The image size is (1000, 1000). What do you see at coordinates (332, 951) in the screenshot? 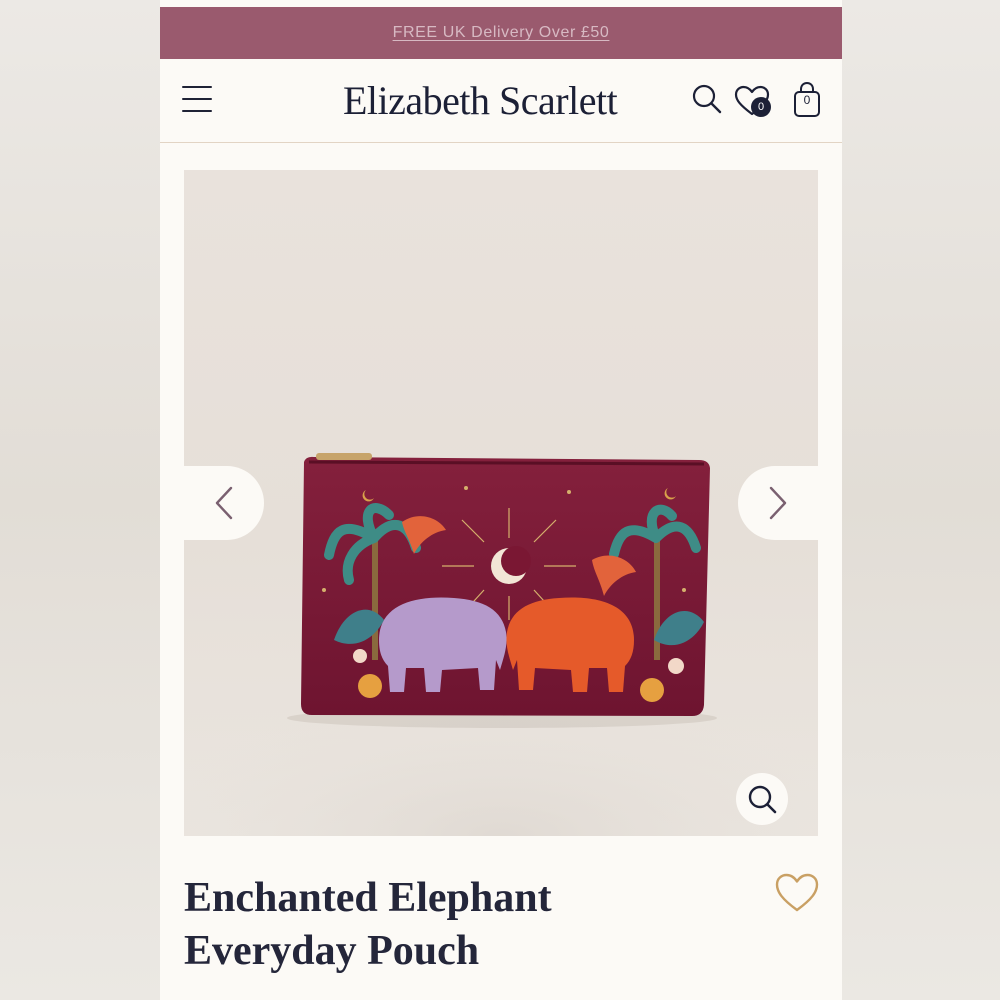
I see `product-title-line: Everyday Pouch` at bounding box center [332, 951].